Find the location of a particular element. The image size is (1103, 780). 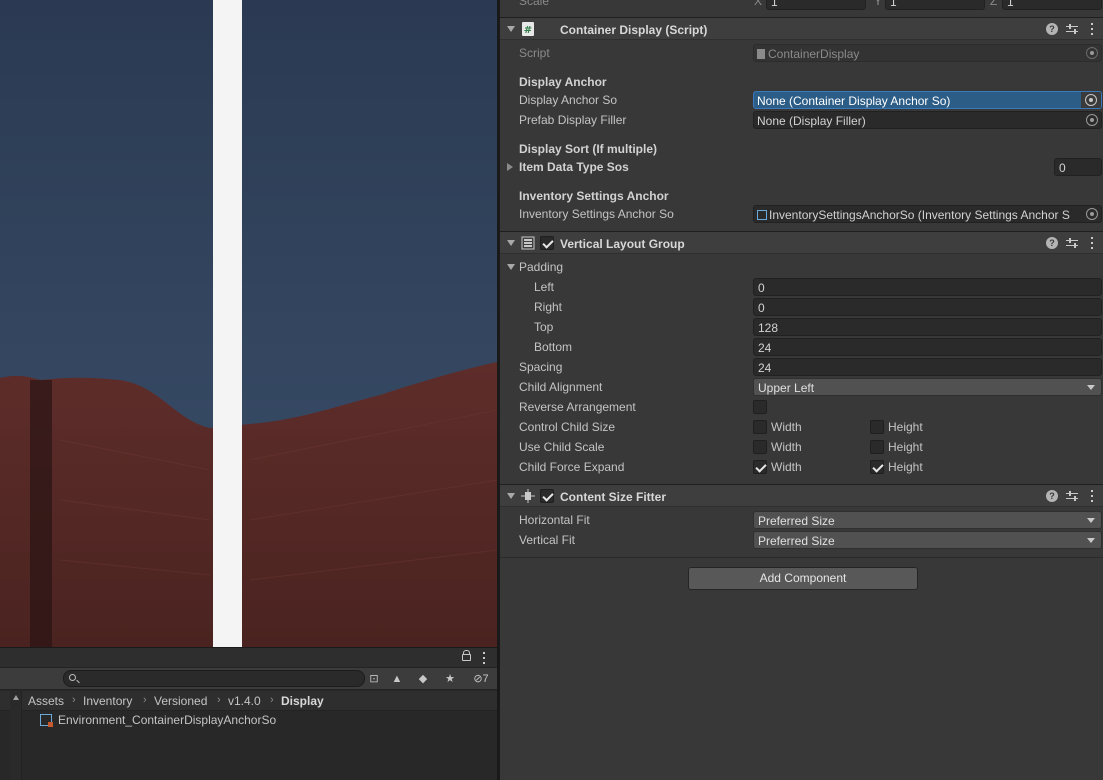

filter-by-label-icon: ◆ is located at coordinates (423, 679).